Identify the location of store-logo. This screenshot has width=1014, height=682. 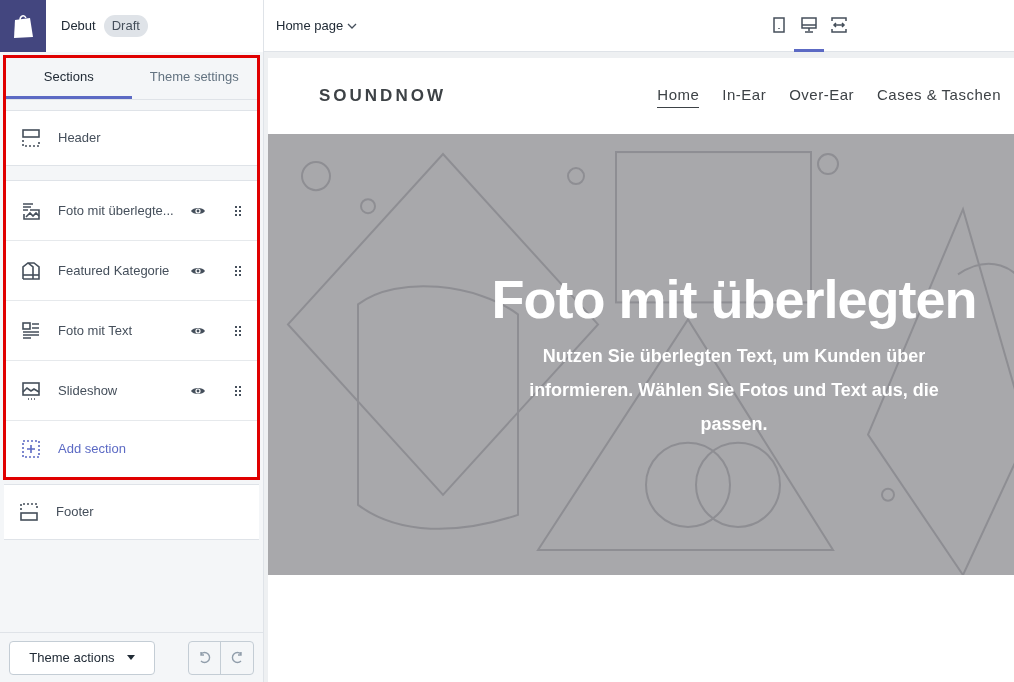
(23, 26).